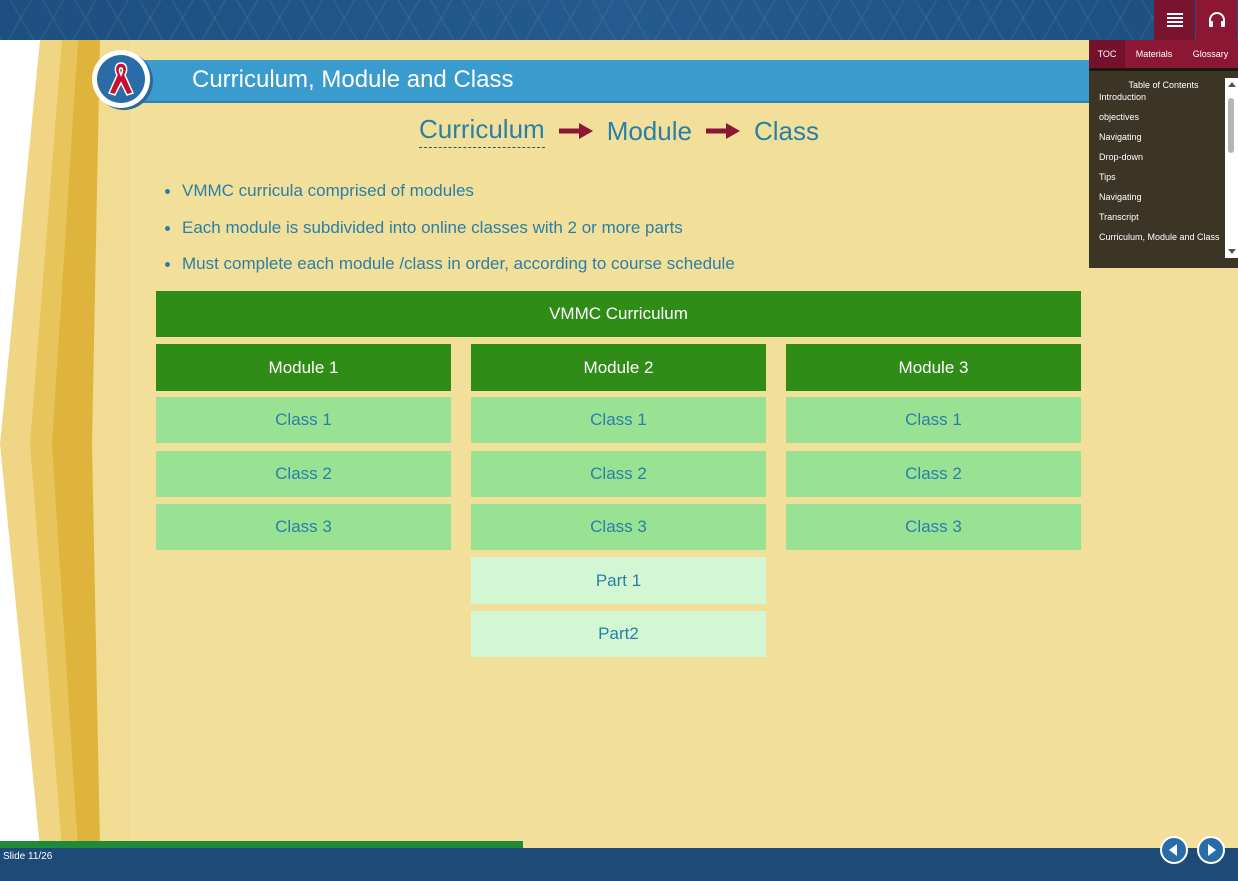 This screenshot has height=881, width=1238. What do you see at coordinates (1161, 221) in the screenshot?
I see `toc-item: Transcript` at bounding box center [1161, 221].